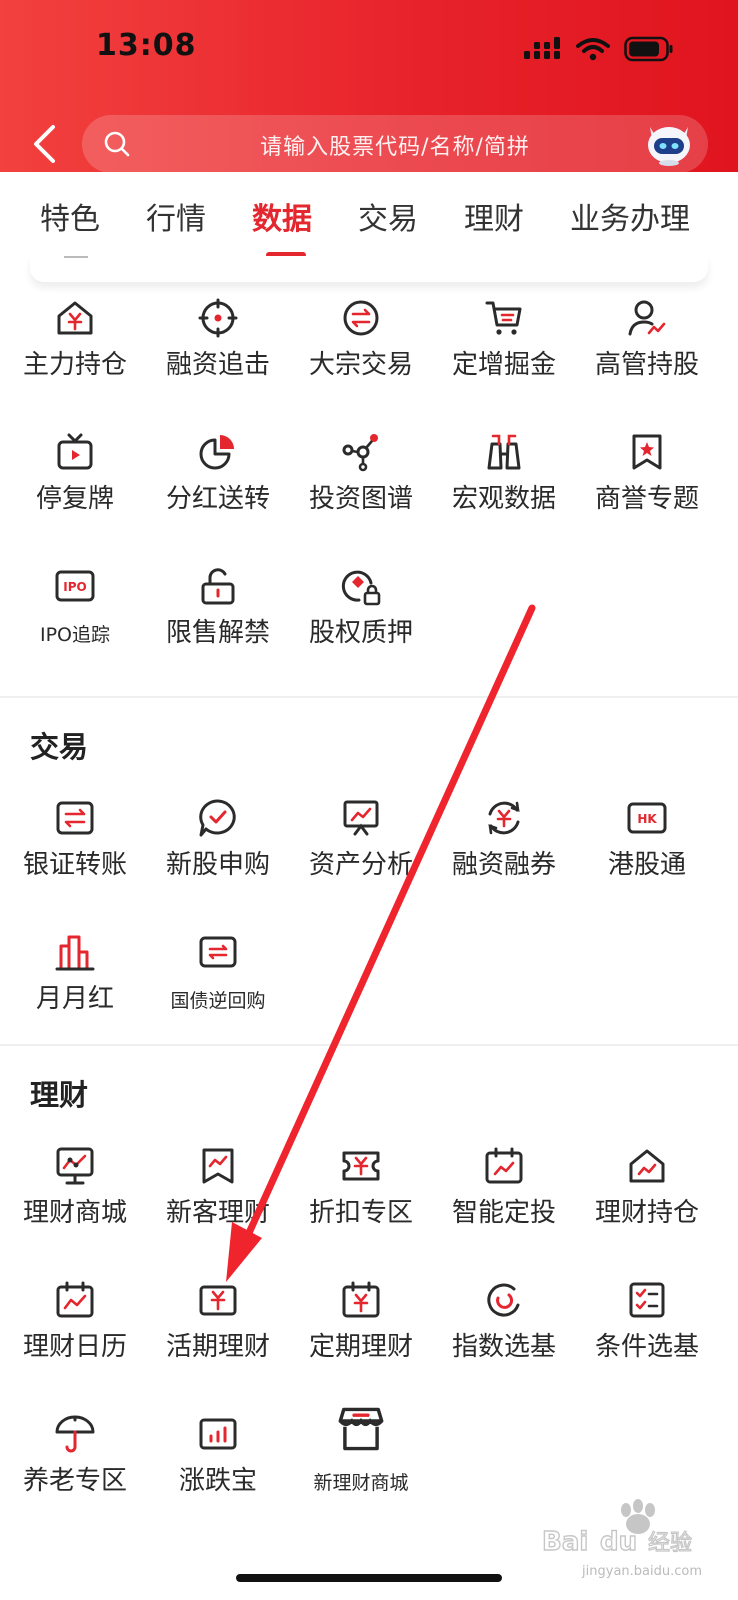 Image resolution: width=738 pixels, height=1600 pixels. Describe the element at coordinates (218, 858) in the screenshot. I see `grid-item-ipo-subscribe: 新股申购` at that location.